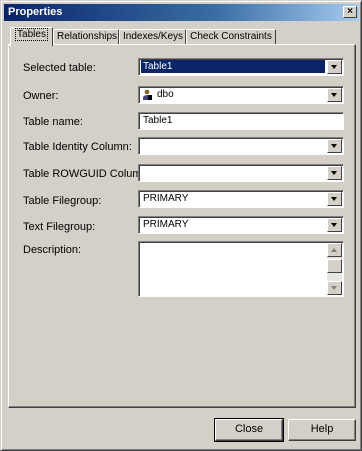 The image size is (362, 451). Describe the element at coordinates (233, 66) in the screenshot. I see `selected-table-value: Table1` at that location.